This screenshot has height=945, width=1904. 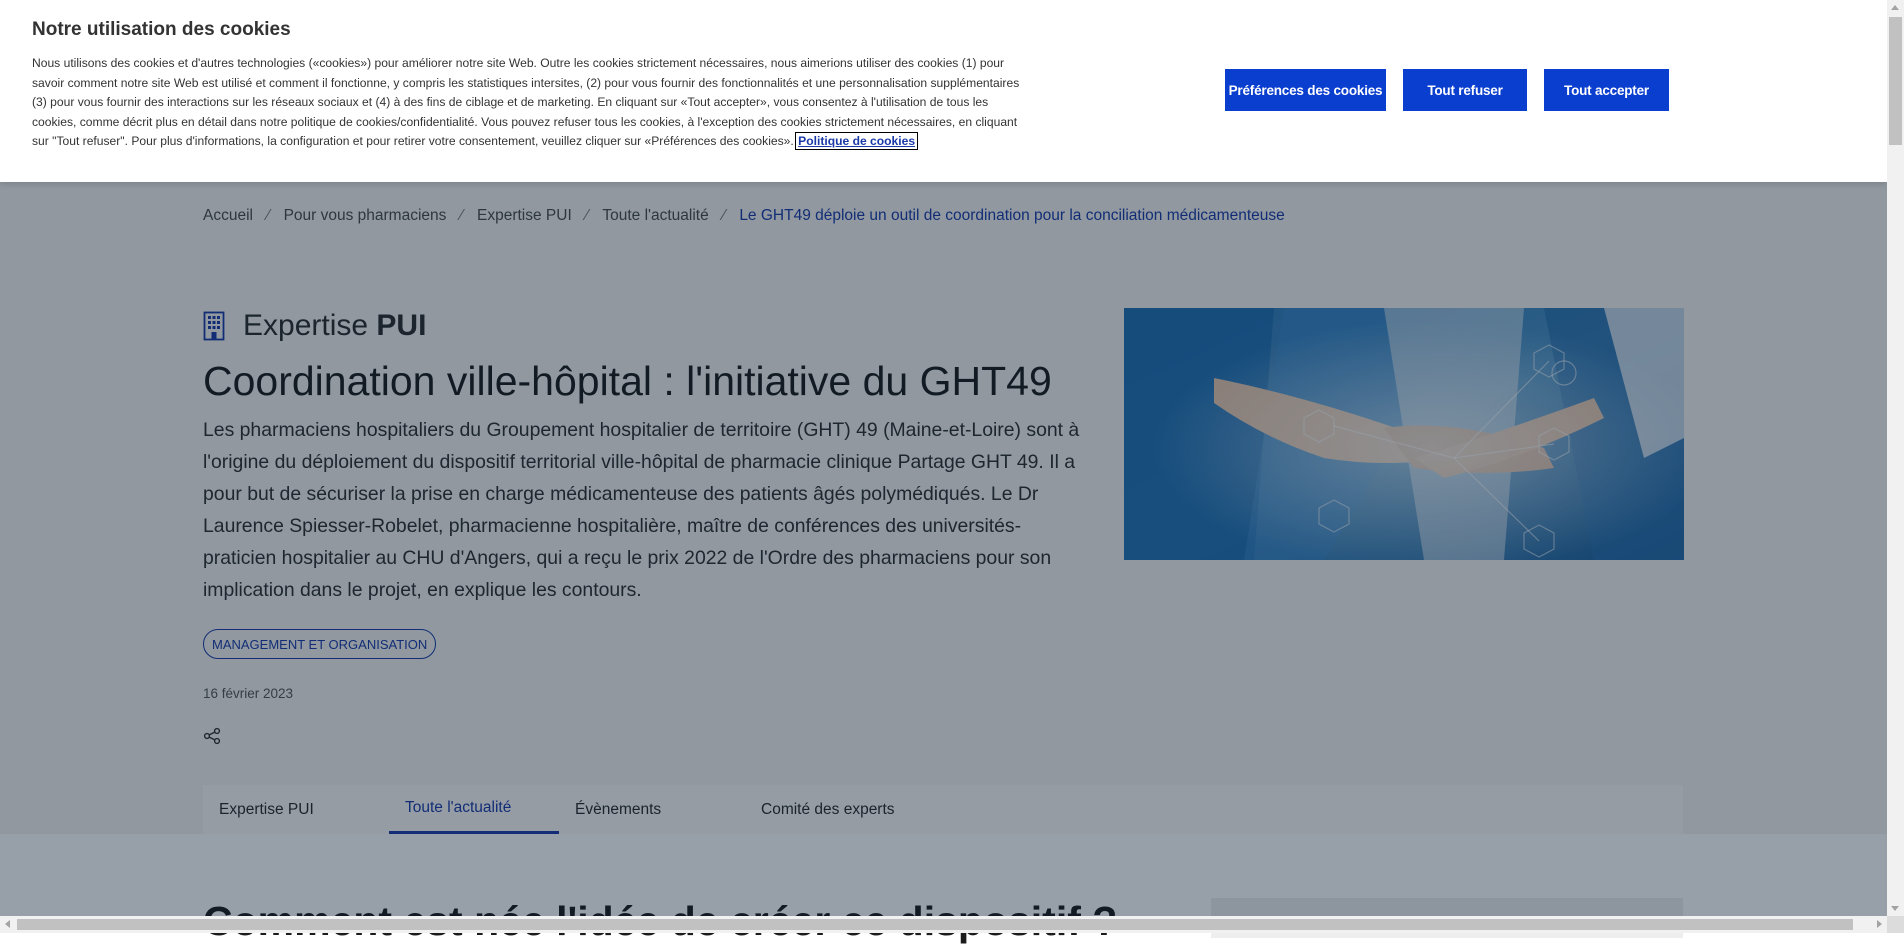 What do you see at coordinates (1465, 90) in the screenshot?
I see `refuse-all-button: Tout refuser` at bounding box center [1465, 90].